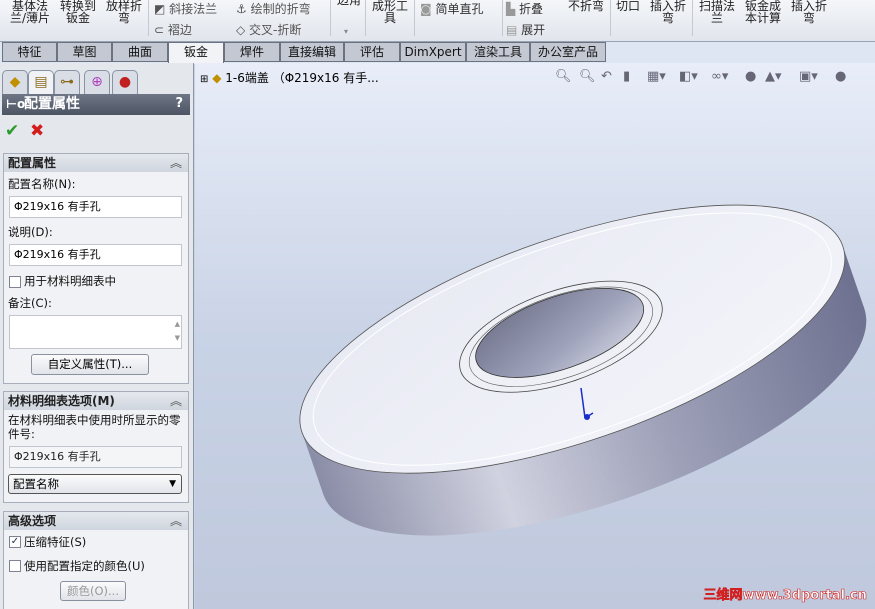 This screenshot has width=875, height=609. What do you see at coordinates (252, 52) in the screenshot?
I see `tab-weldments: 焊件` at bounding box center [252, 52].